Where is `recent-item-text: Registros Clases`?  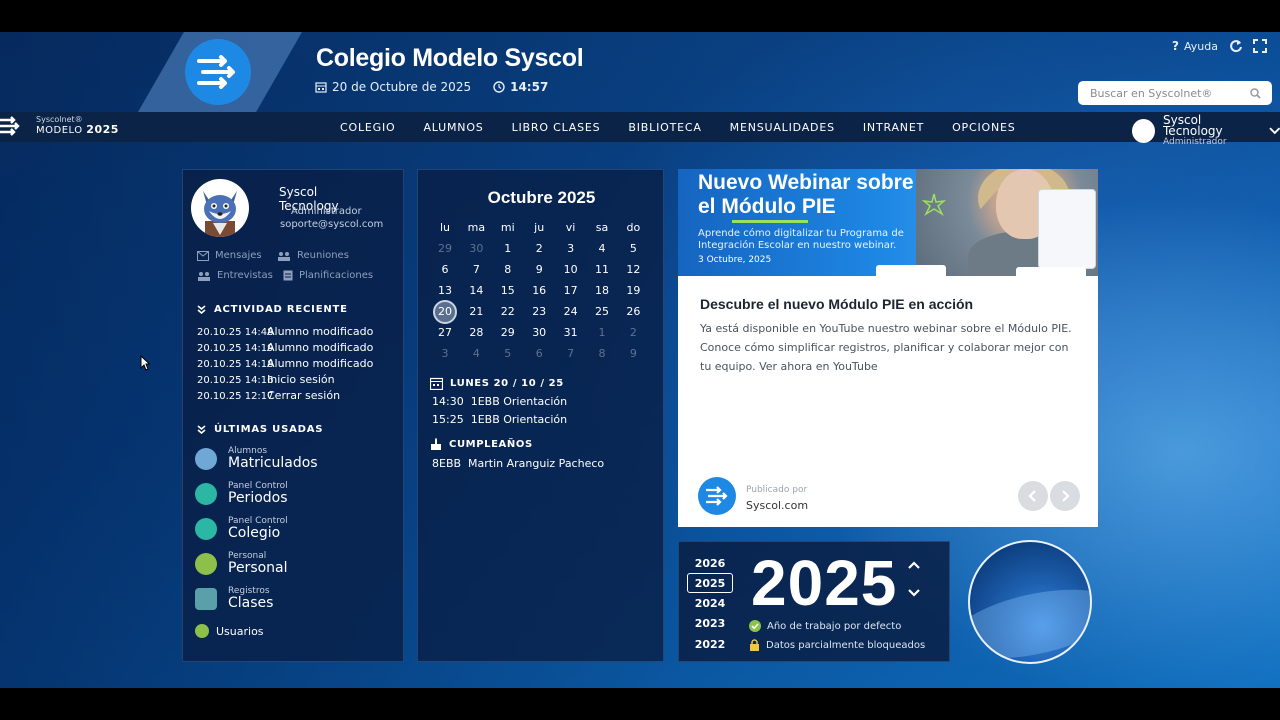 recent-item-text: Registros Clases is located at coordinates (250, 598).